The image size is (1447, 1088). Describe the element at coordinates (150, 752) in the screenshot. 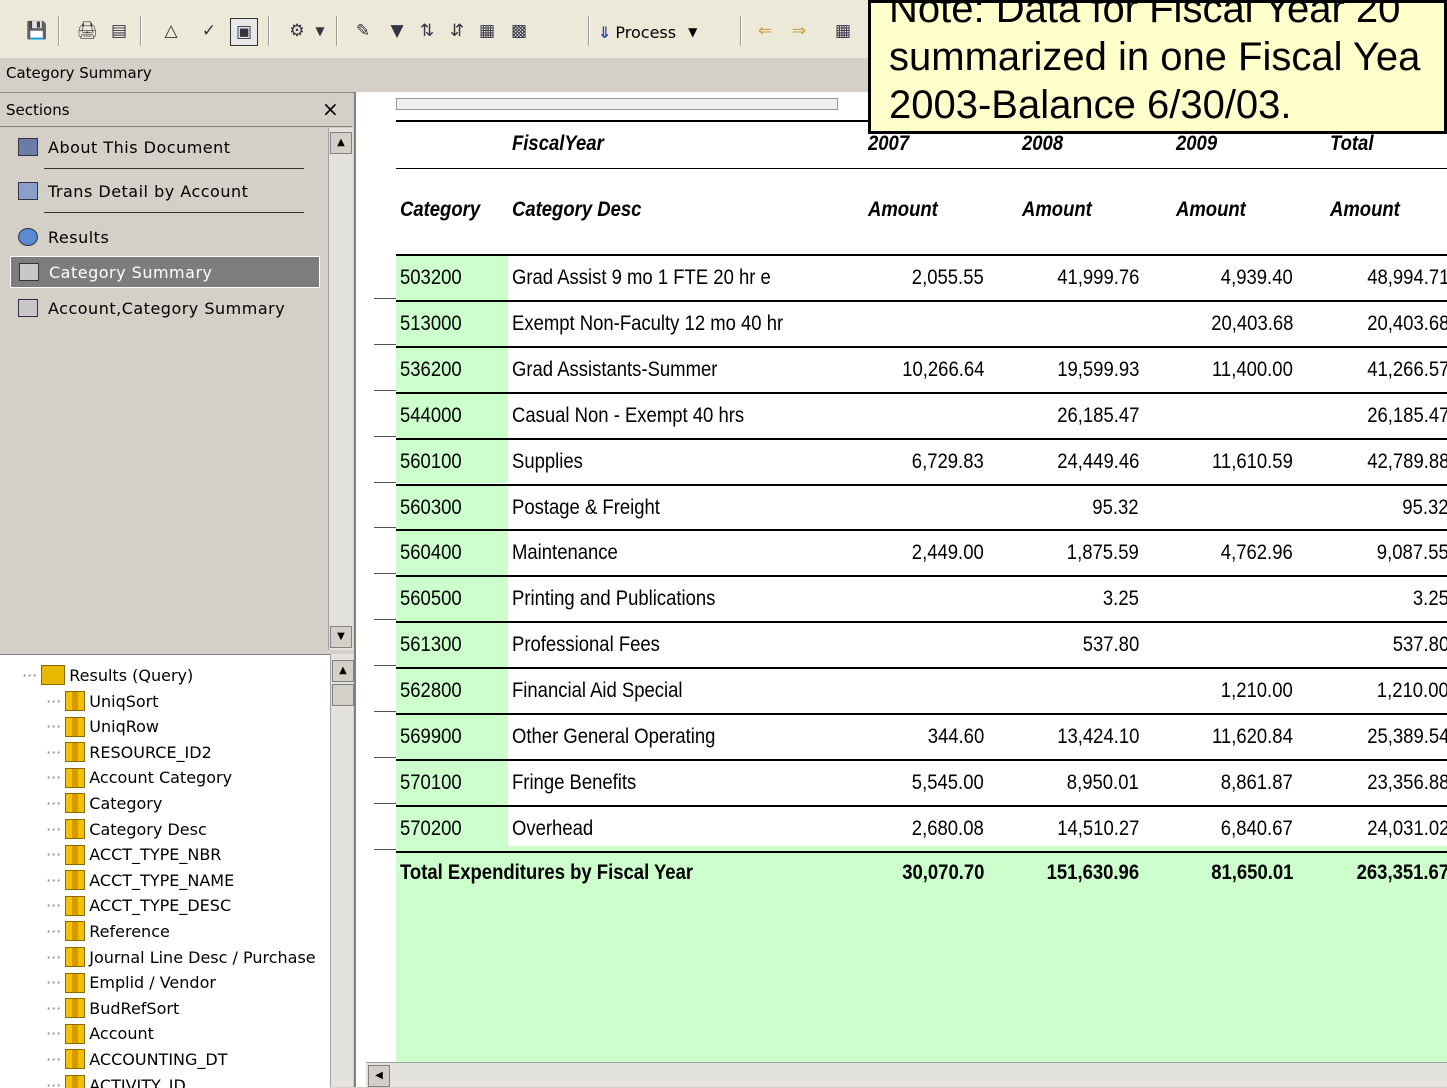

I see `tree-column-label: RESOURCE_ID2` at that location.